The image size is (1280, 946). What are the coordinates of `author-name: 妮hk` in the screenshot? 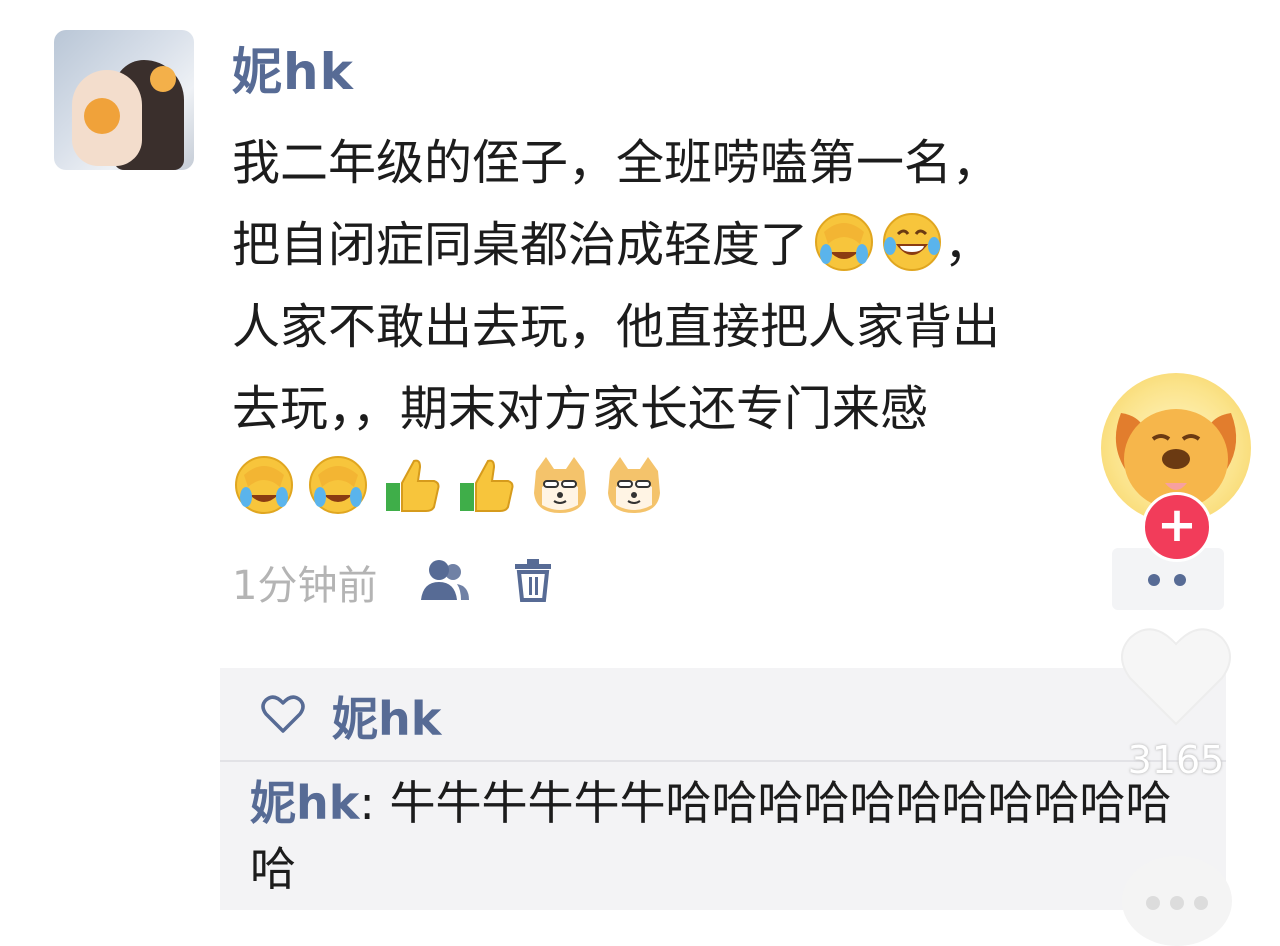 It's located at (293, 68).